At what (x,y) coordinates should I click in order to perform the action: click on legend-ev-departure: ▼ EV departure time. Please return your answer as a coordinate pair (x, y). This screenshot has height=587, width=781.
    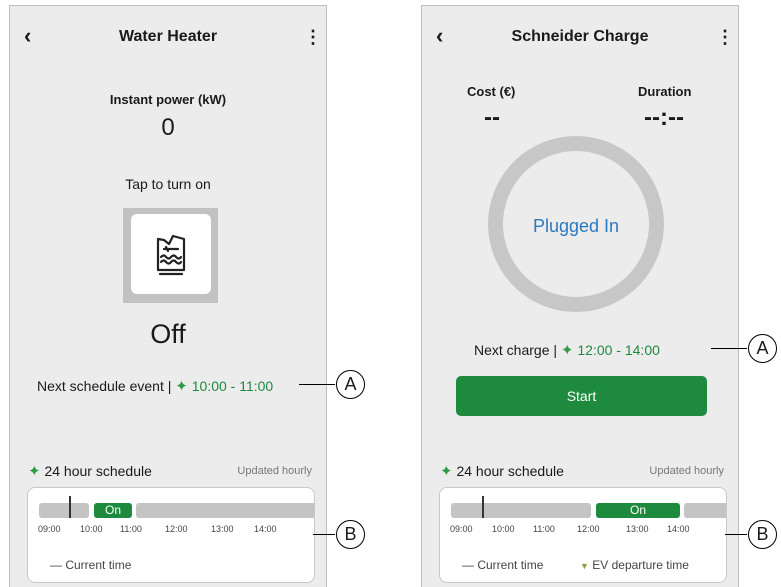
    Looking at the image, I should click on (634, 565).